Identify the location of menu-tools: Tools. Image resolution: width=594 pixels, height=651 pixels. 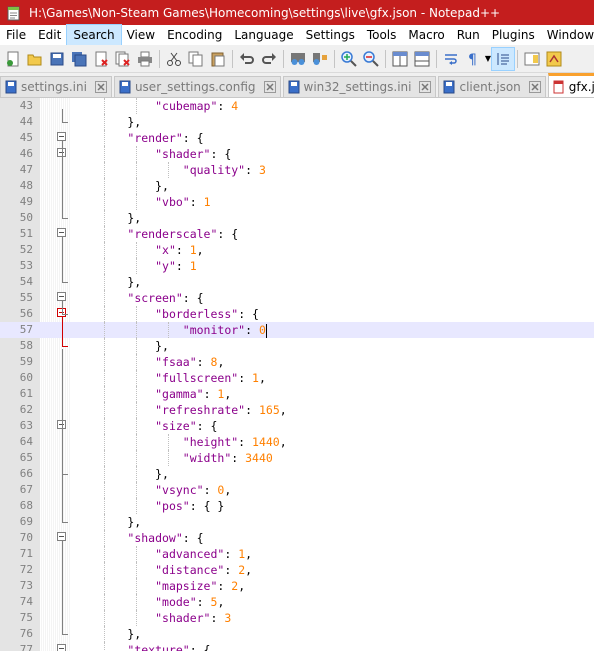
(382, 35).